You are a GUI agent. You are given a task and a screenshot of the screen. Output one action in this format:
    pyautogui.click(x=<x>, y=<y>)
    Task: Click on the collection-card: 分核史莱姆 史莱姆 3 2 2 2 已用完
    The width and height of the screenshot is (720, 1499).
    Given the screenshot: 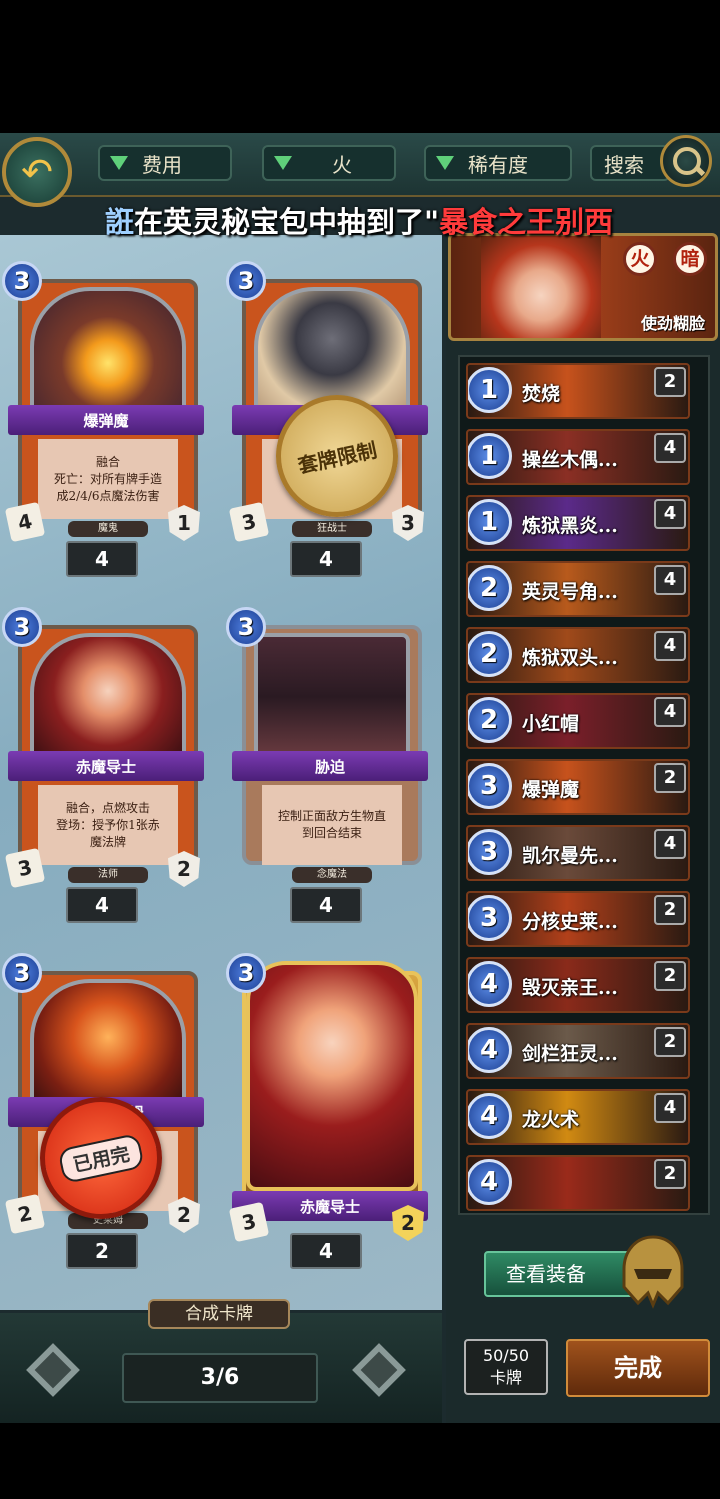 What is the action you would take?
    pyautogui.click(x=103, y=1110)
    